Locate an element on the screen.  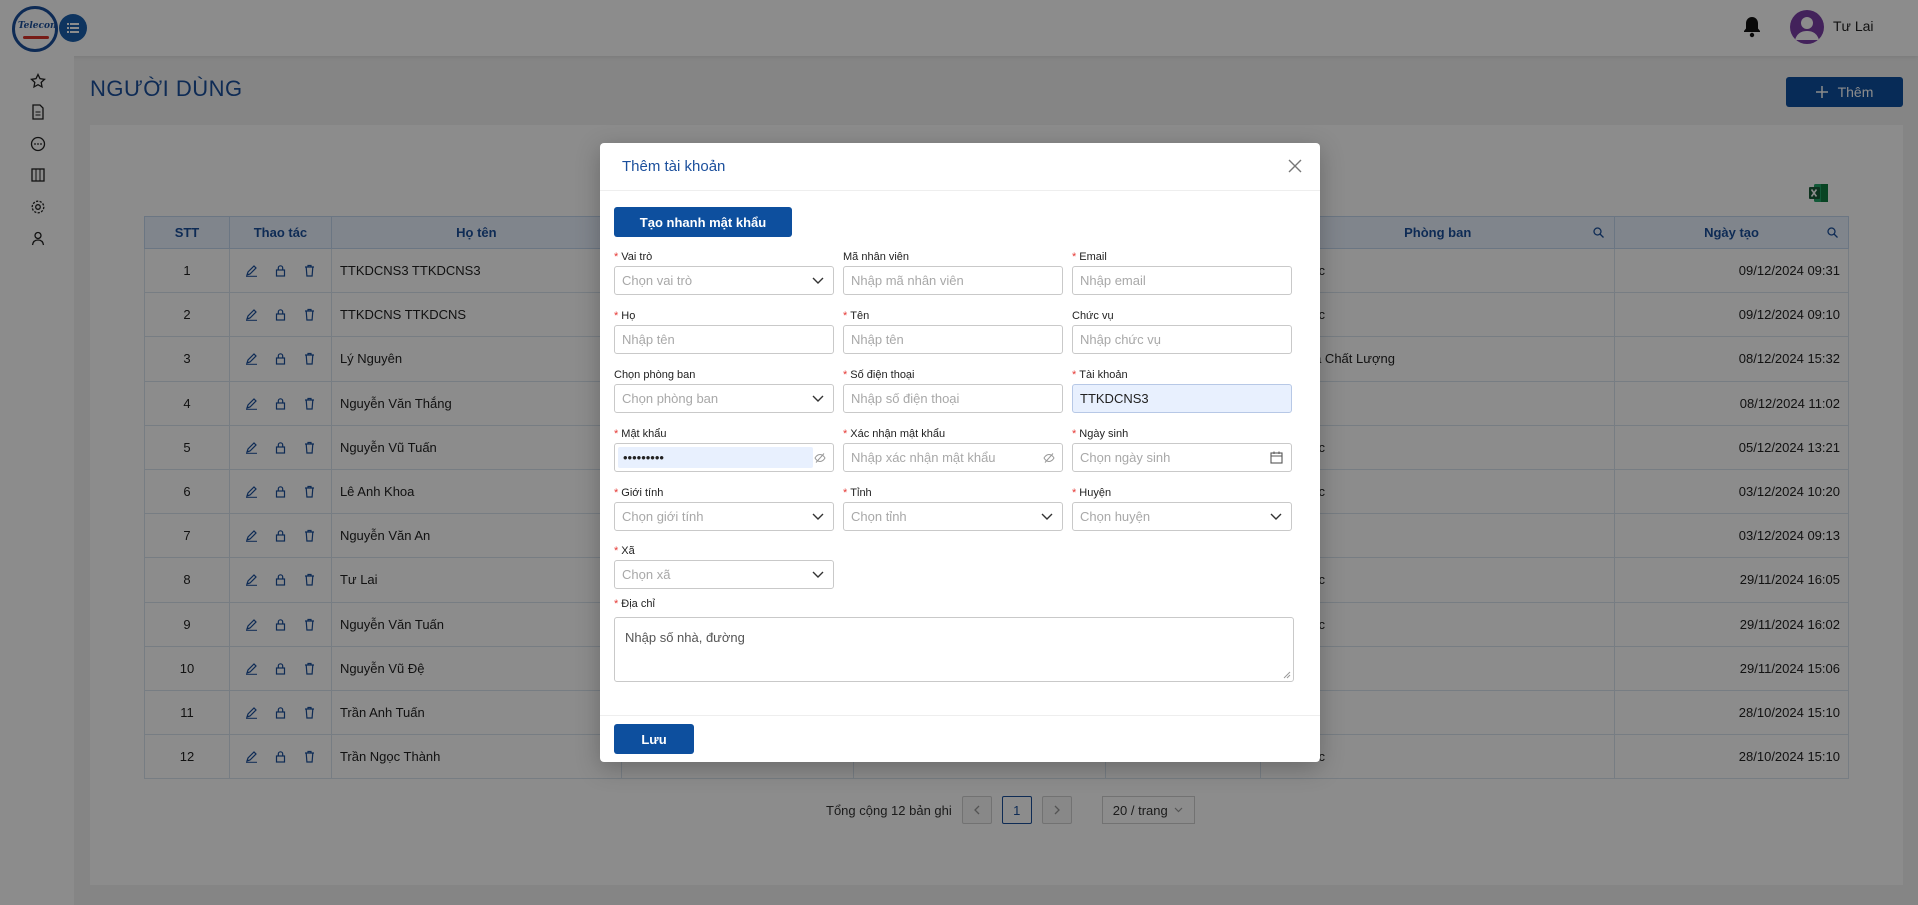
province-field: * Tỉnh Chọn tỉnh is located at coordinates (953, 508).